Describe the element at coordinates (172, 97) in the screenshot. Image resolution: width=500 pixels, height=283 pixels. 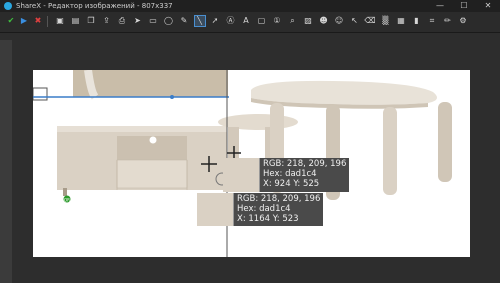
I see `selection-handle` at that location.